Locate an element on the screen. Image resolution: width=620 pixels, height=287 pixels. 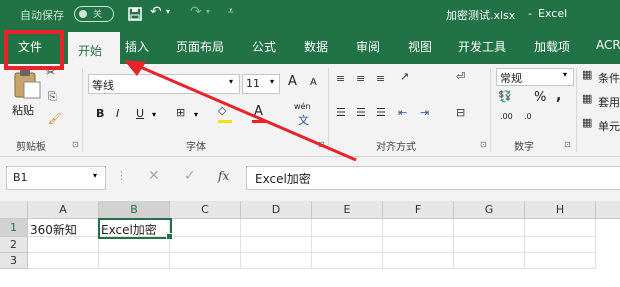
annotation-arrow is located at coordinates (240, 111).